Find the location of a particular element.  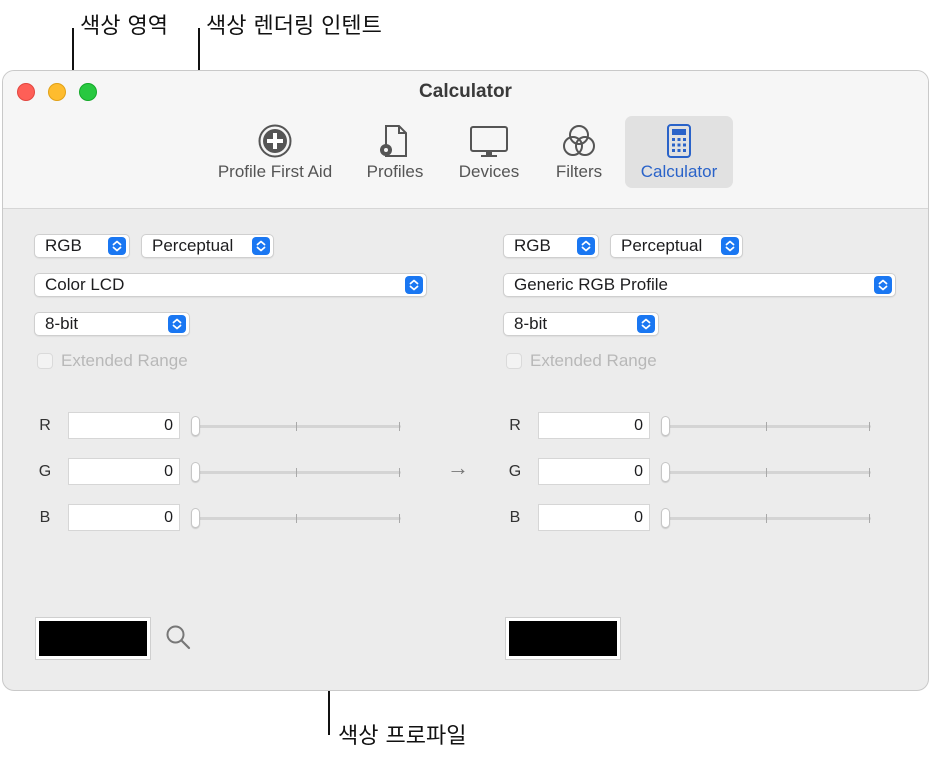

toolbar-item-filters: Filters is located at coordinates (579, 152).